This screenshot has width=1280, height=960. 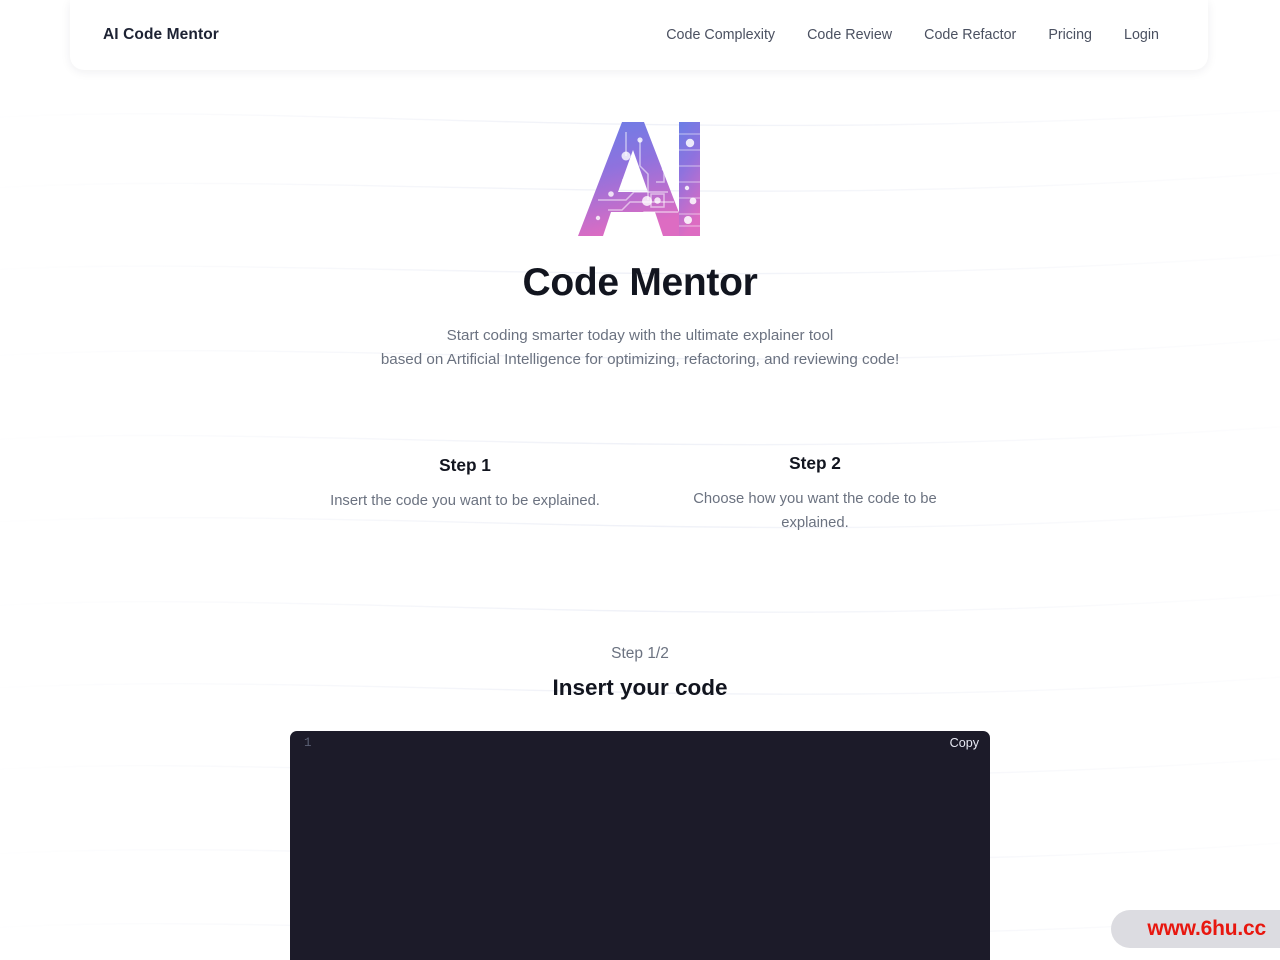 I want to click on code-editor: 1 Copy, so click(x=640, y=845).